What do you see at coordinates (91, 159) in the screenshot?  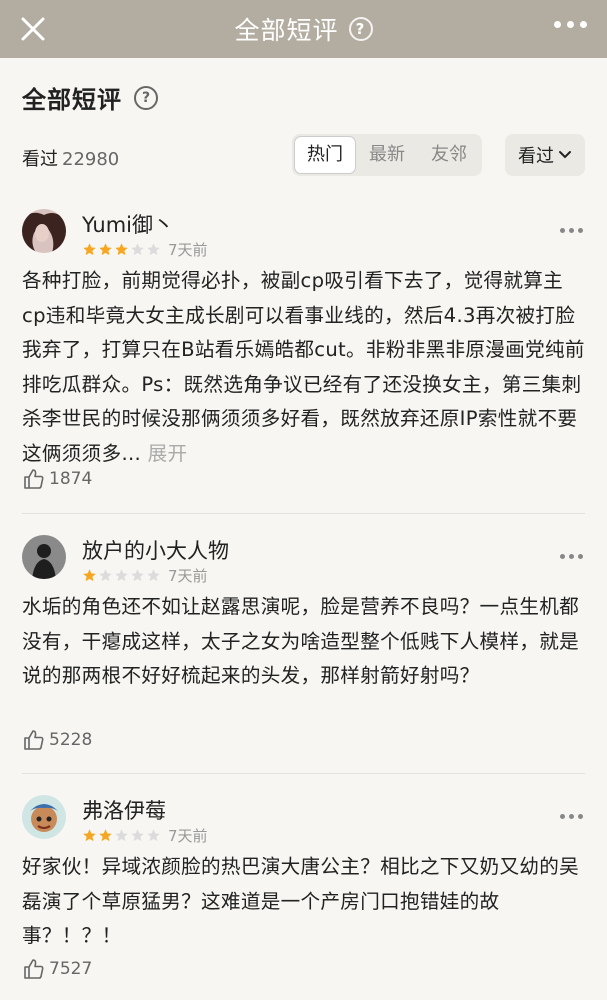 I see `seen-number: 22980` at bounding box center [91, 159].